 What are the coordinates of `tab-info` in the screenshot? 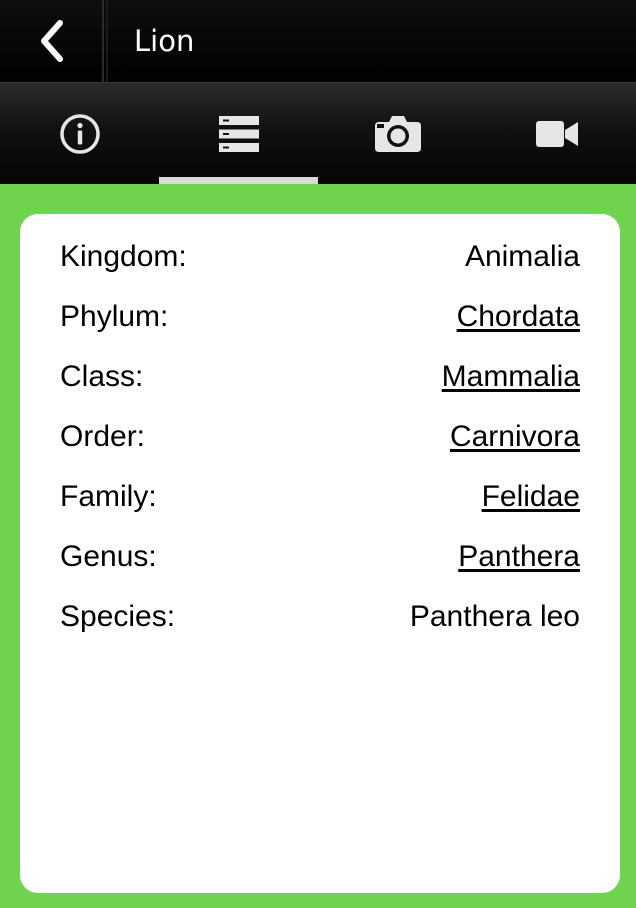 It's located at (79, 133).